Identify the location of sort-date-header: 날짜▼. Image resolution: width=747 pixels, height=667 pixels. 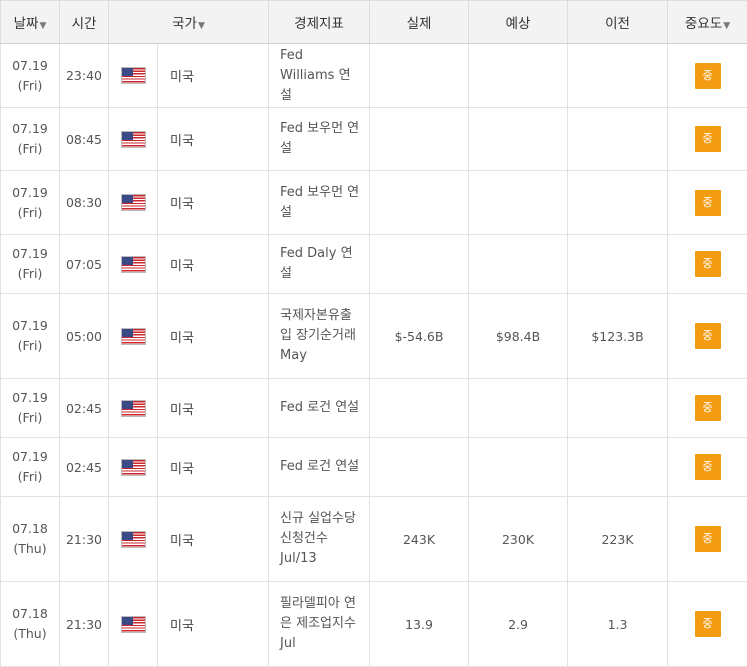
(30, 22).